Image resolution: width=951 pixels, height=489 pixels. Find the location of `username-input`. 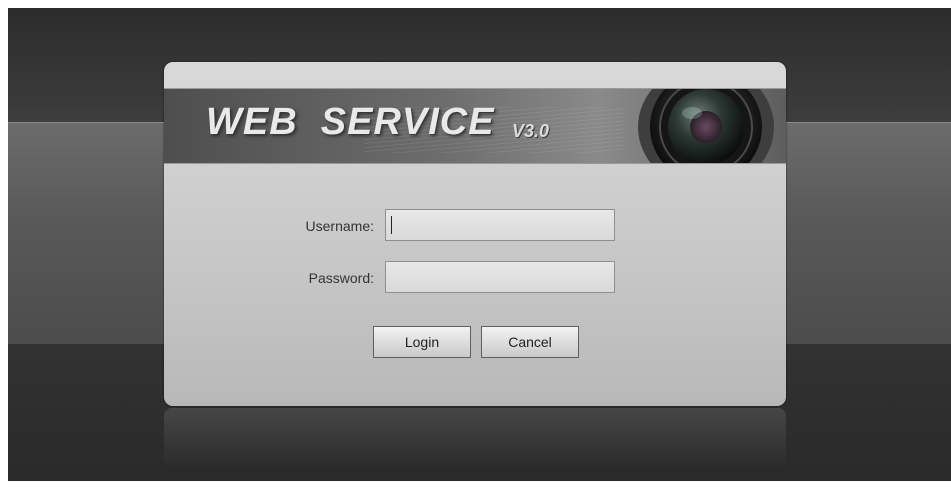

username-input is located at coordinates (500, 225).